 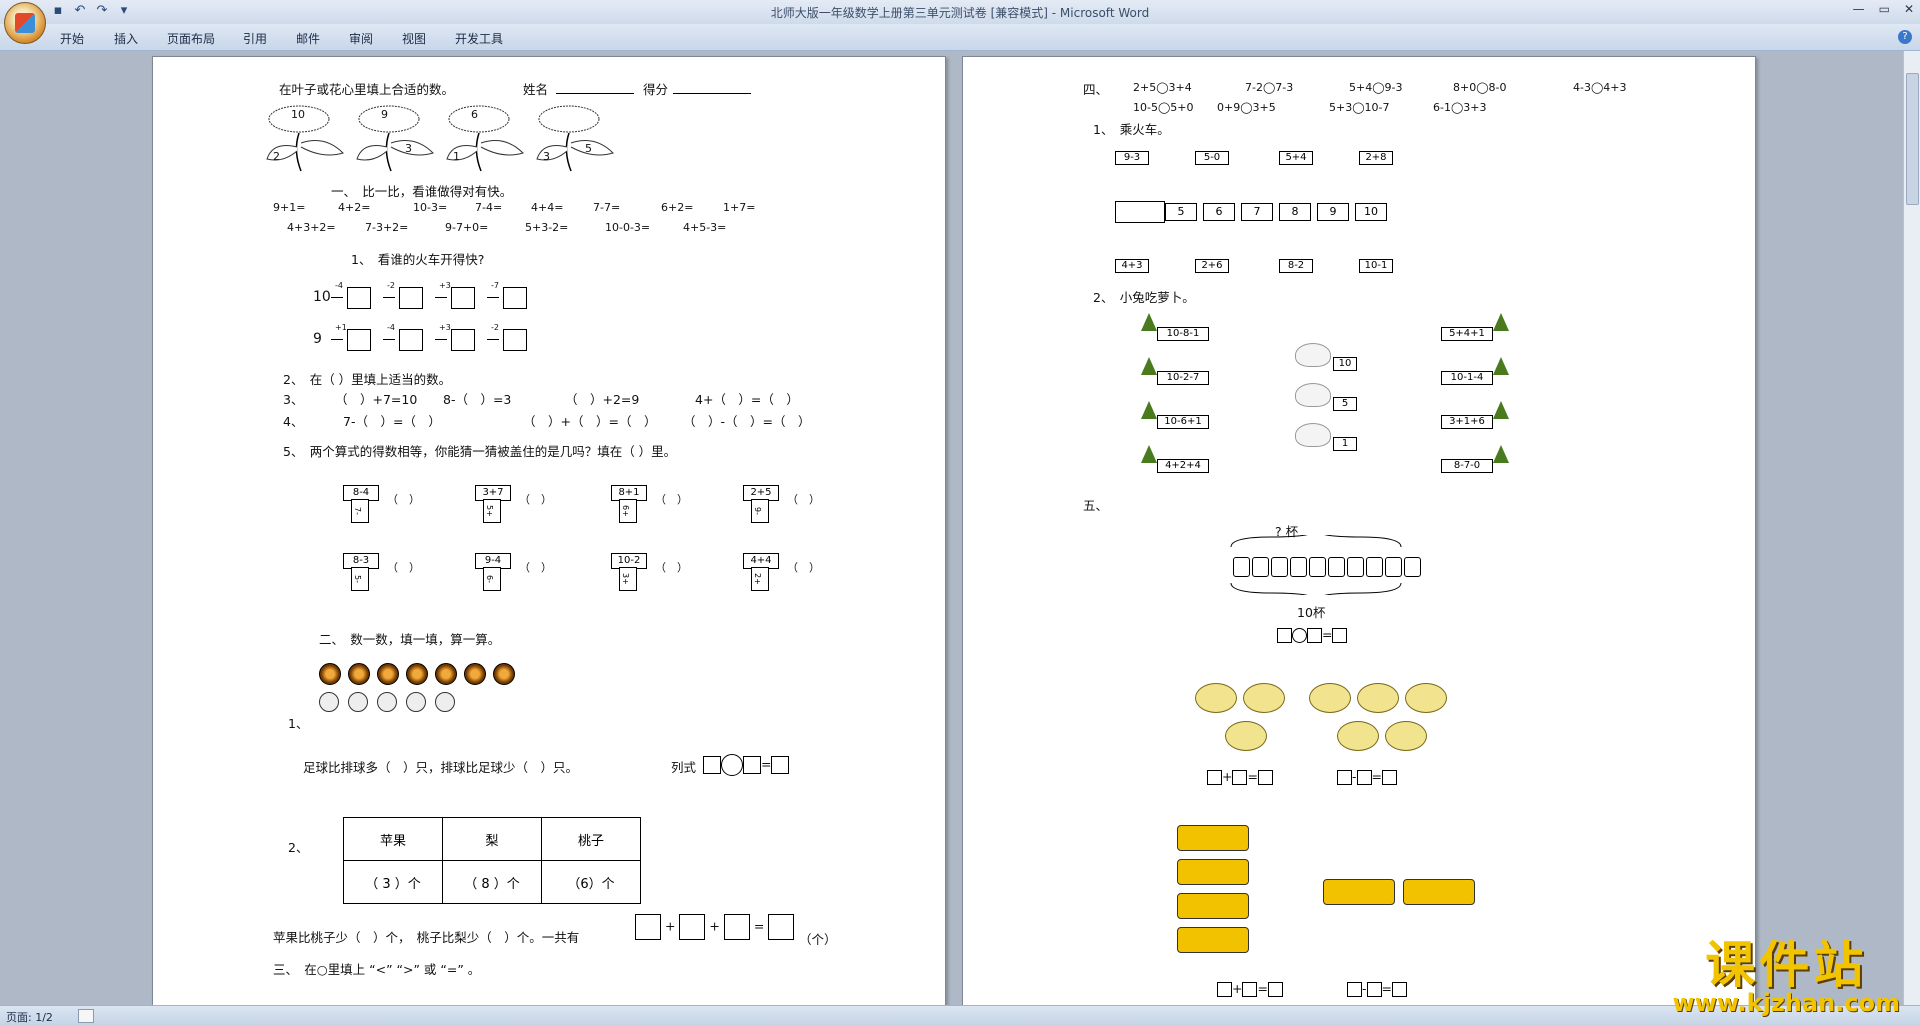 What do you see at coordinates (492, 579) in the screenshot?
I see `card-covered-expression: 6-` at bounding box center [492, 579].